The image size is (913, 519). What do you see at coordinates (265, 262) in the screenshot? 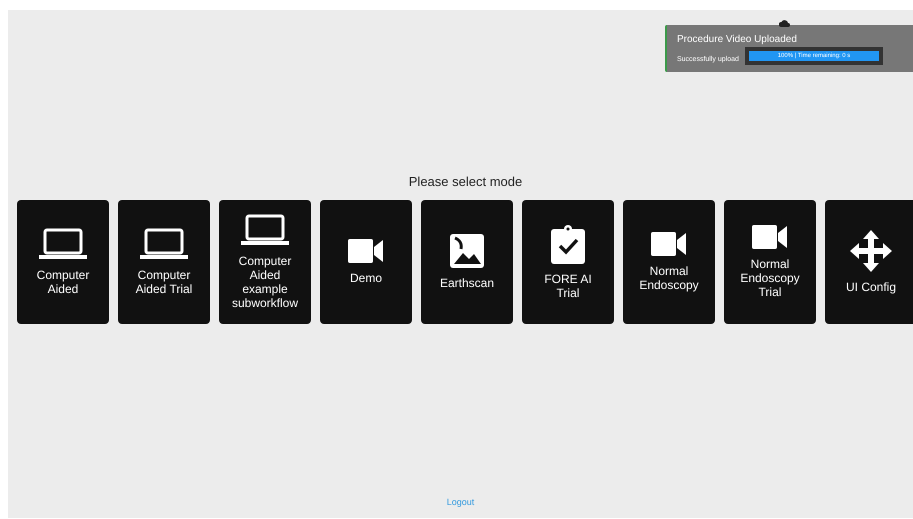
I see `mode-tile: Computer Aided example subworkflow` at bounding box center [265, 262].